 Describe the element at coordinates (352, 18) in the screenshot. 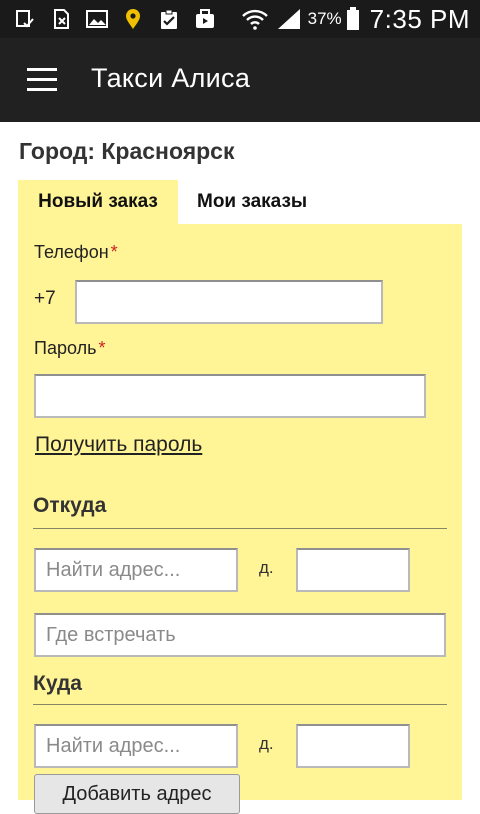

I see `battery-icon` at that location.